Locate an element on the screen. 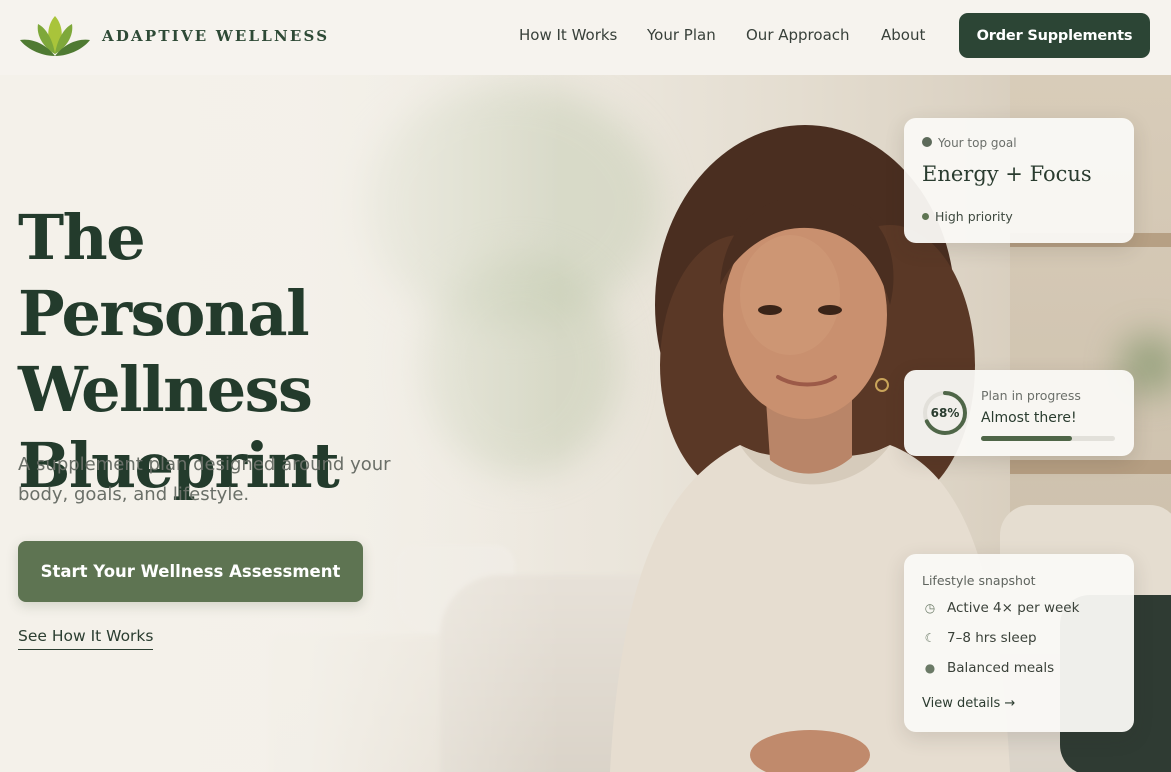 The height and width of the screenshot is (772, 1171). clock-icon: ◷ is located at coordinates (930, 608).